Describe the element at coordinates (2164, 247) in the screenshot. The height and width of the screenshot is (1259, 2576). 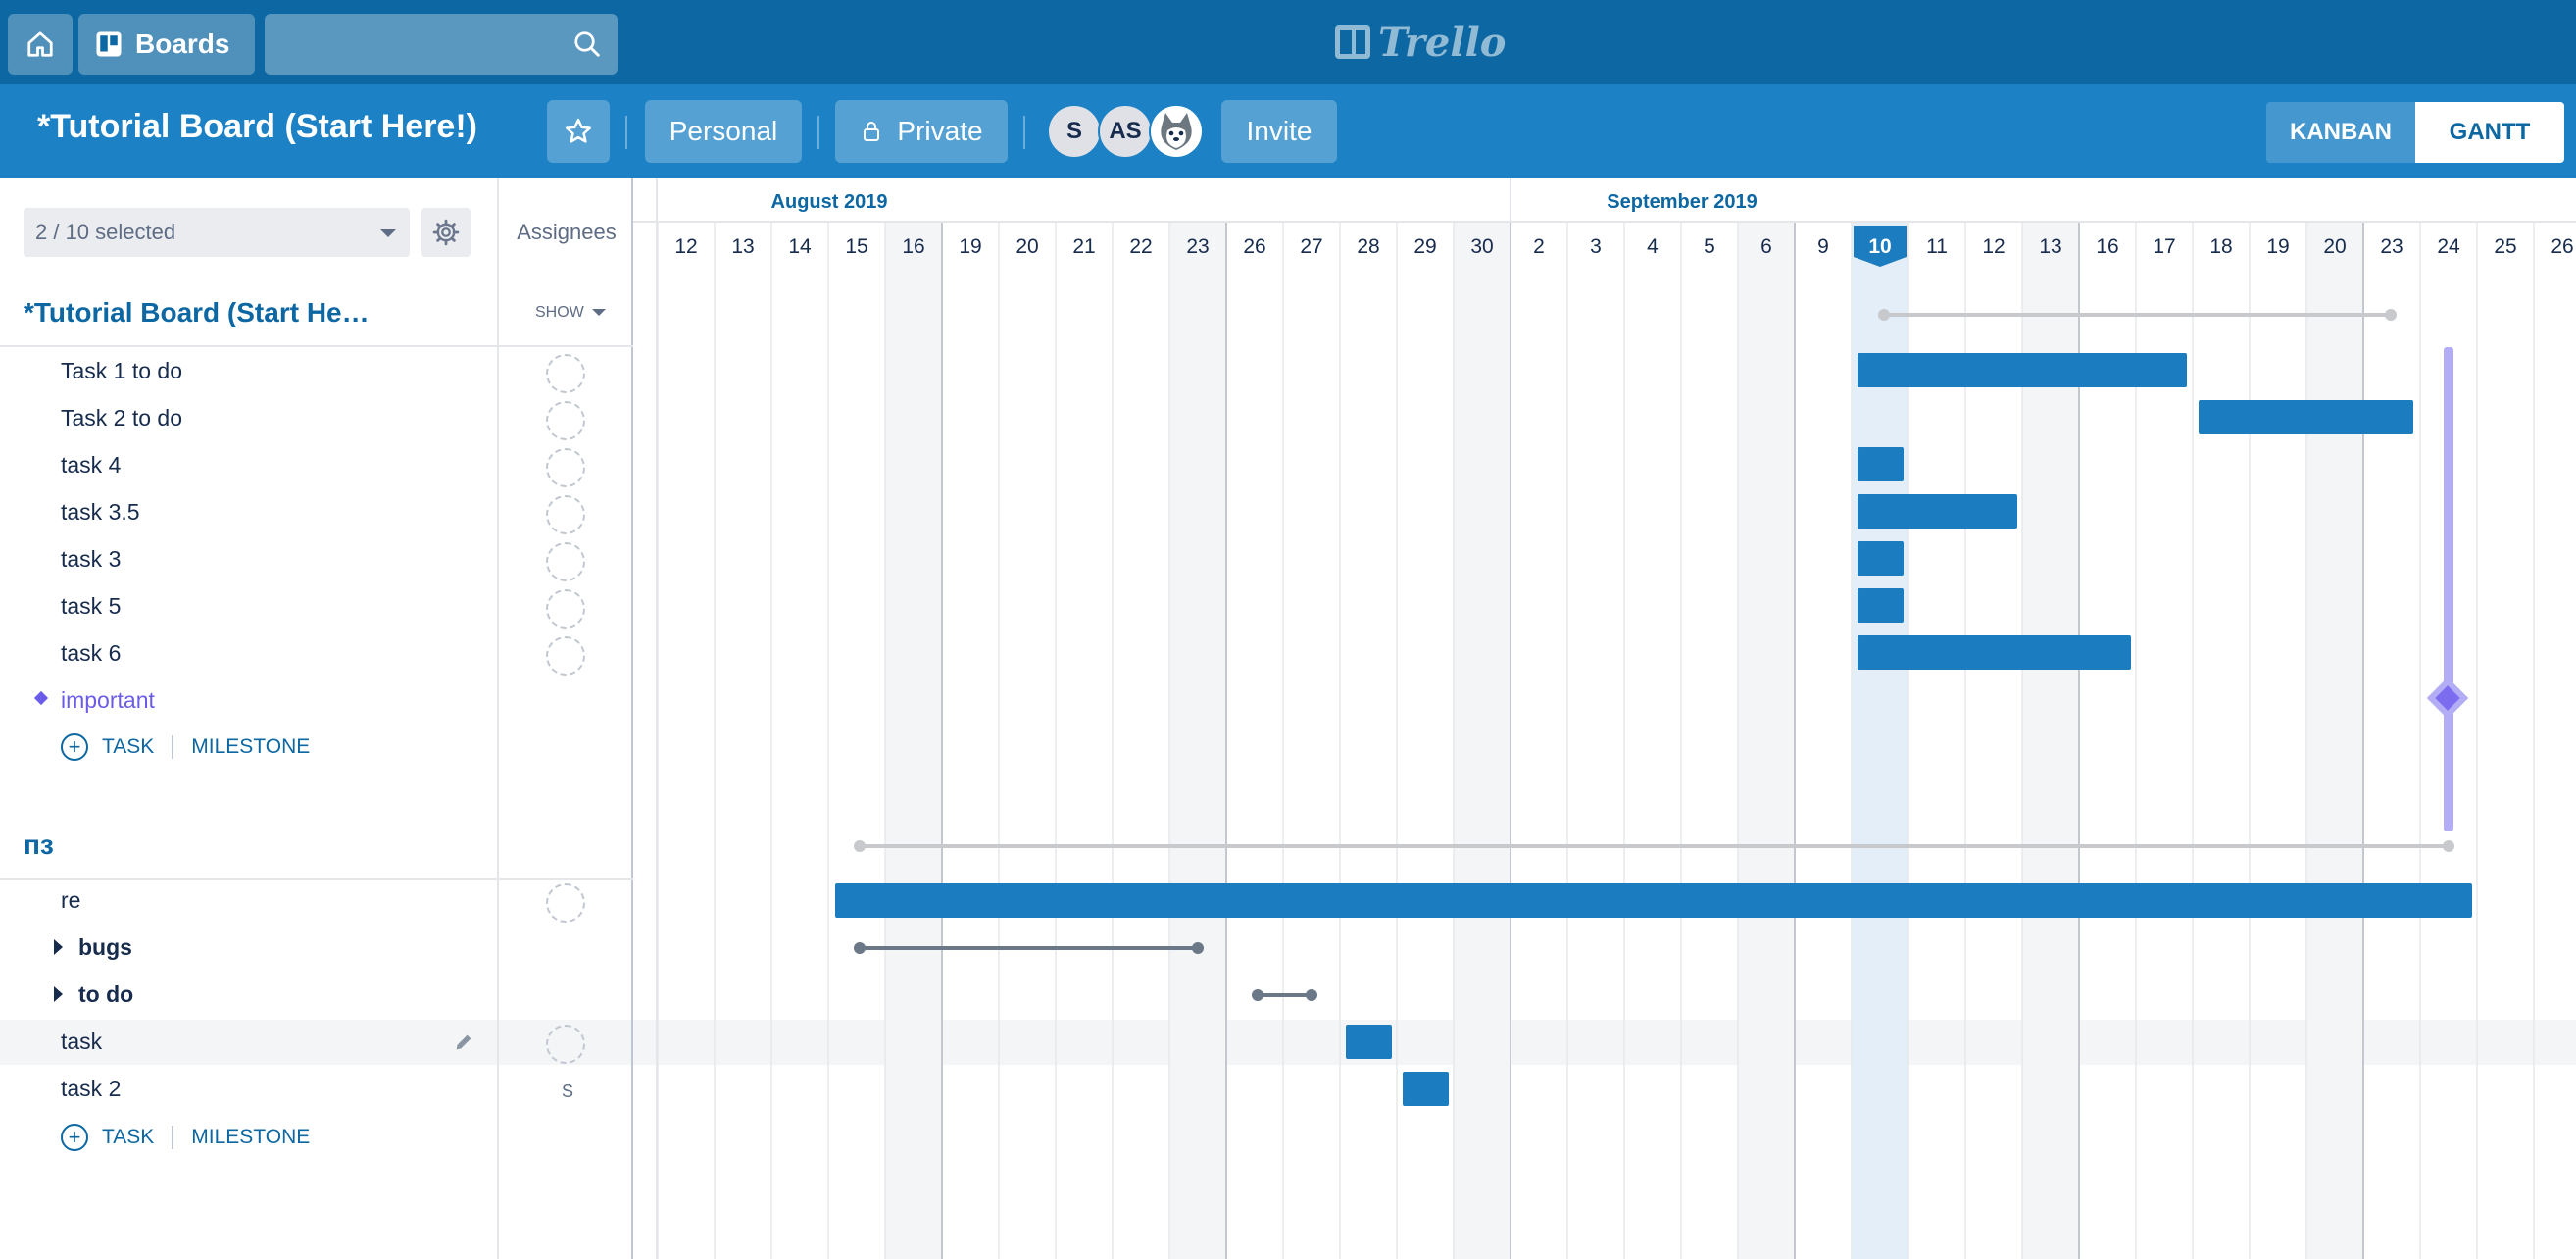
I see `day-label: 17` at that location.